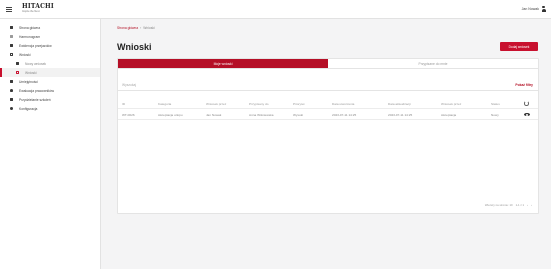  I want to click on pagination-range: 1-1 z 1, so click(520, 205).